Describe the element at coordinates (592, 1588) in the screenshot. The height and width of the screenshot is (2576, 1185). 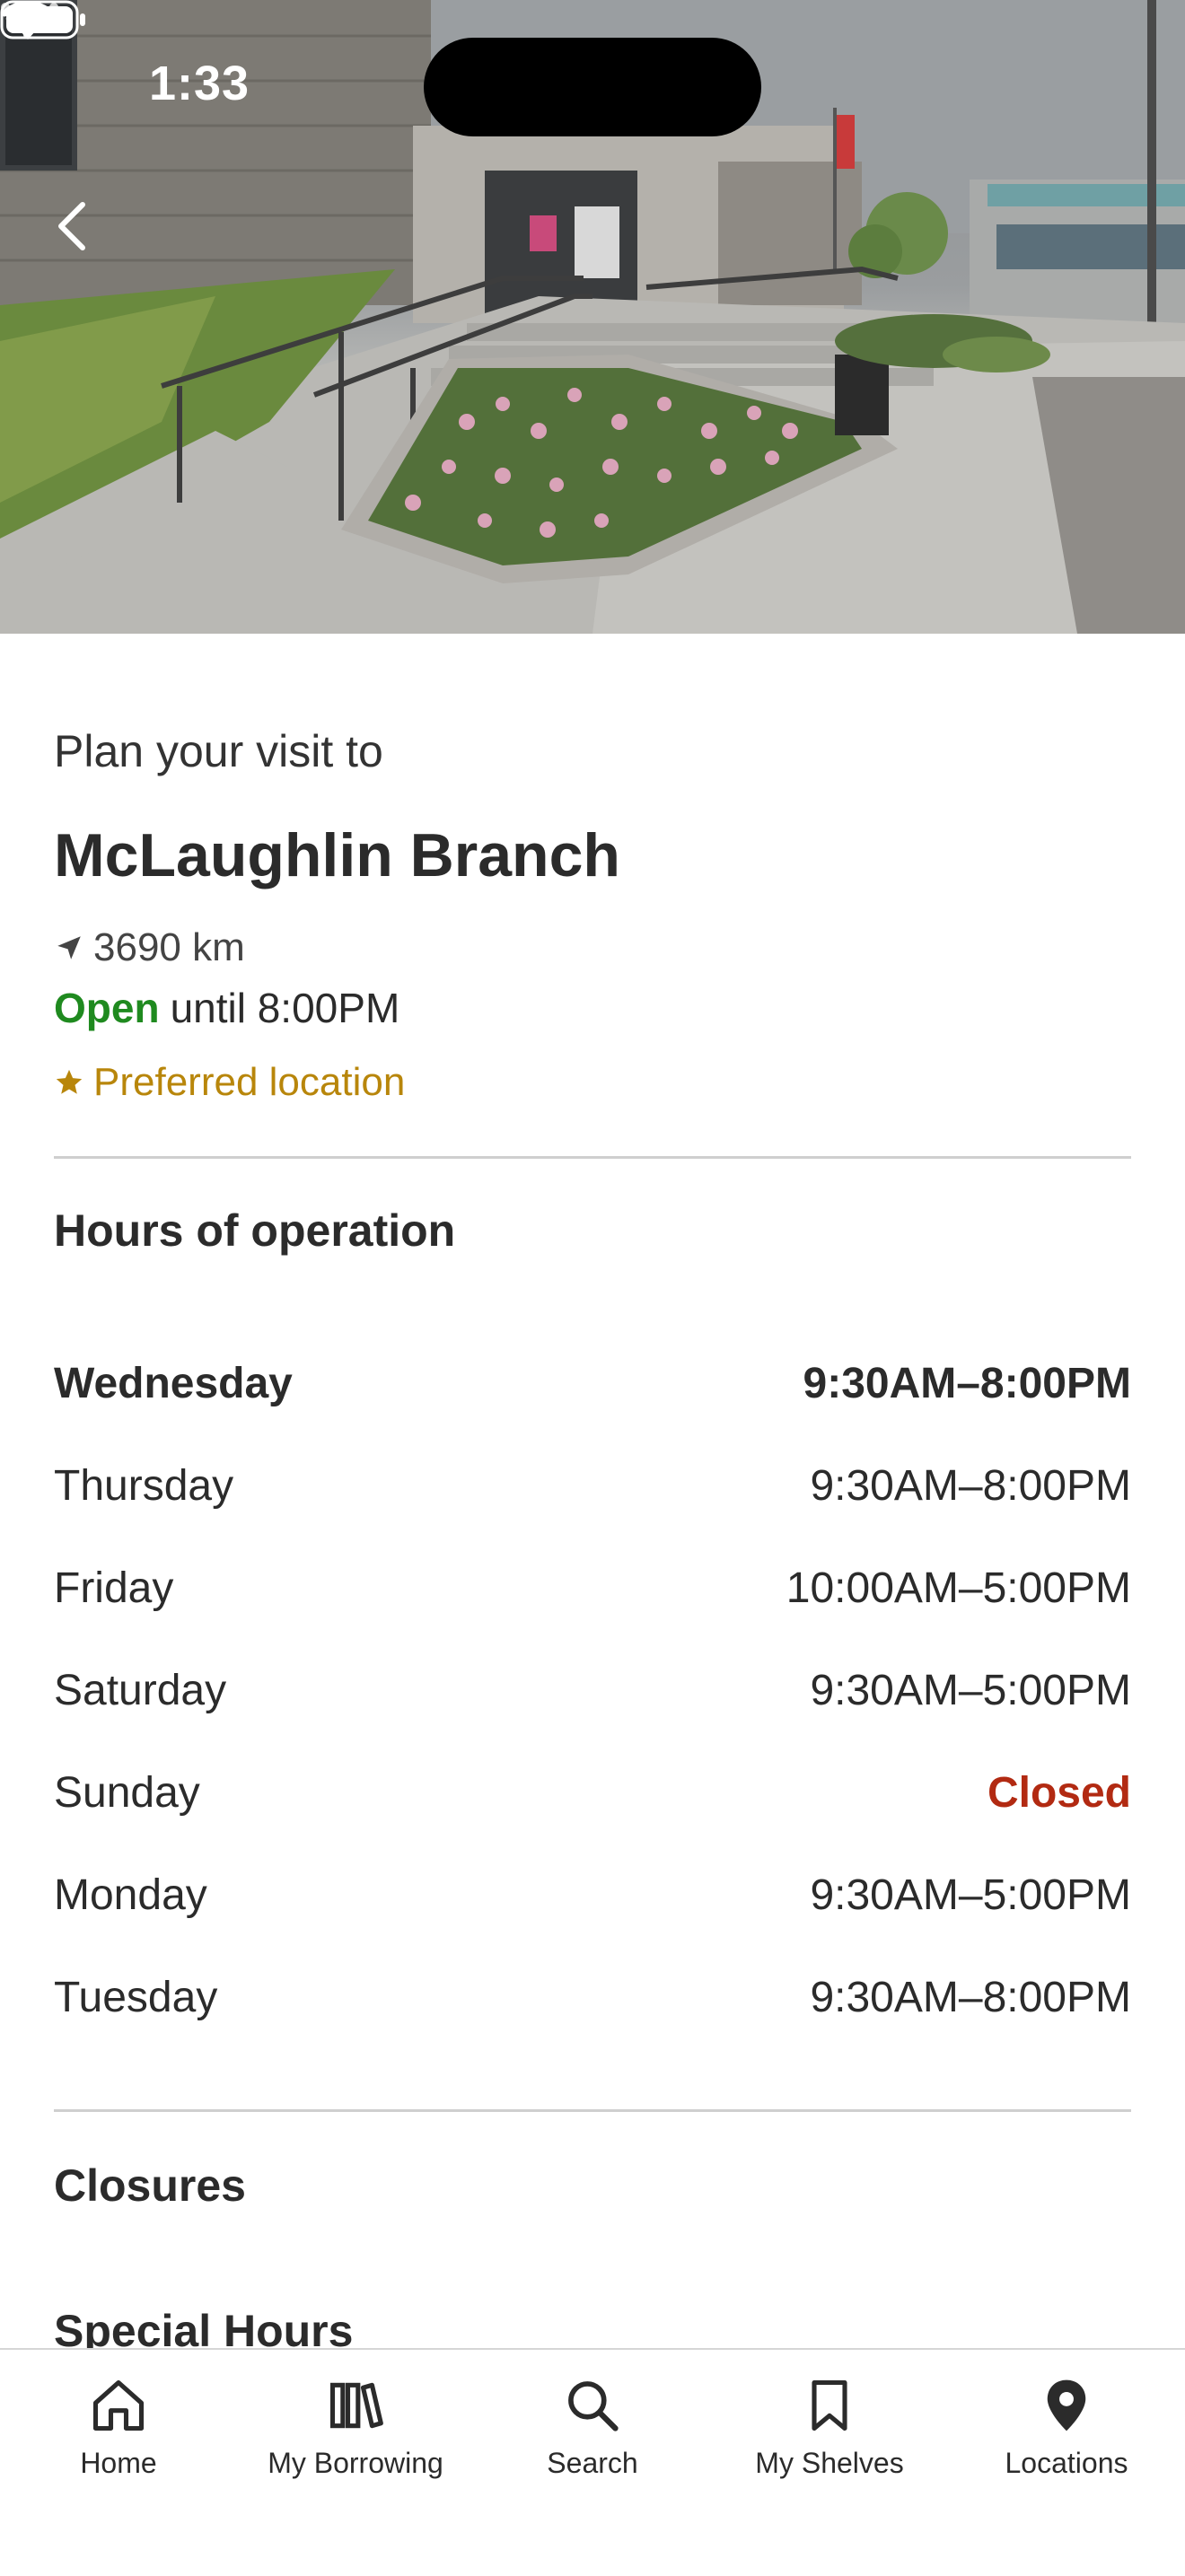
I see `hours-row-friday: Friday 10:00AM–5:00PM` at that location.